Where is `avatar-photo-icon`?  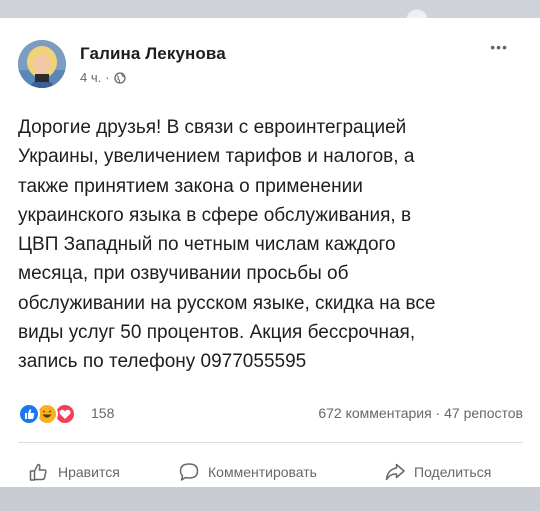
avatar-photo-icon is located at coordinates (42, 64).